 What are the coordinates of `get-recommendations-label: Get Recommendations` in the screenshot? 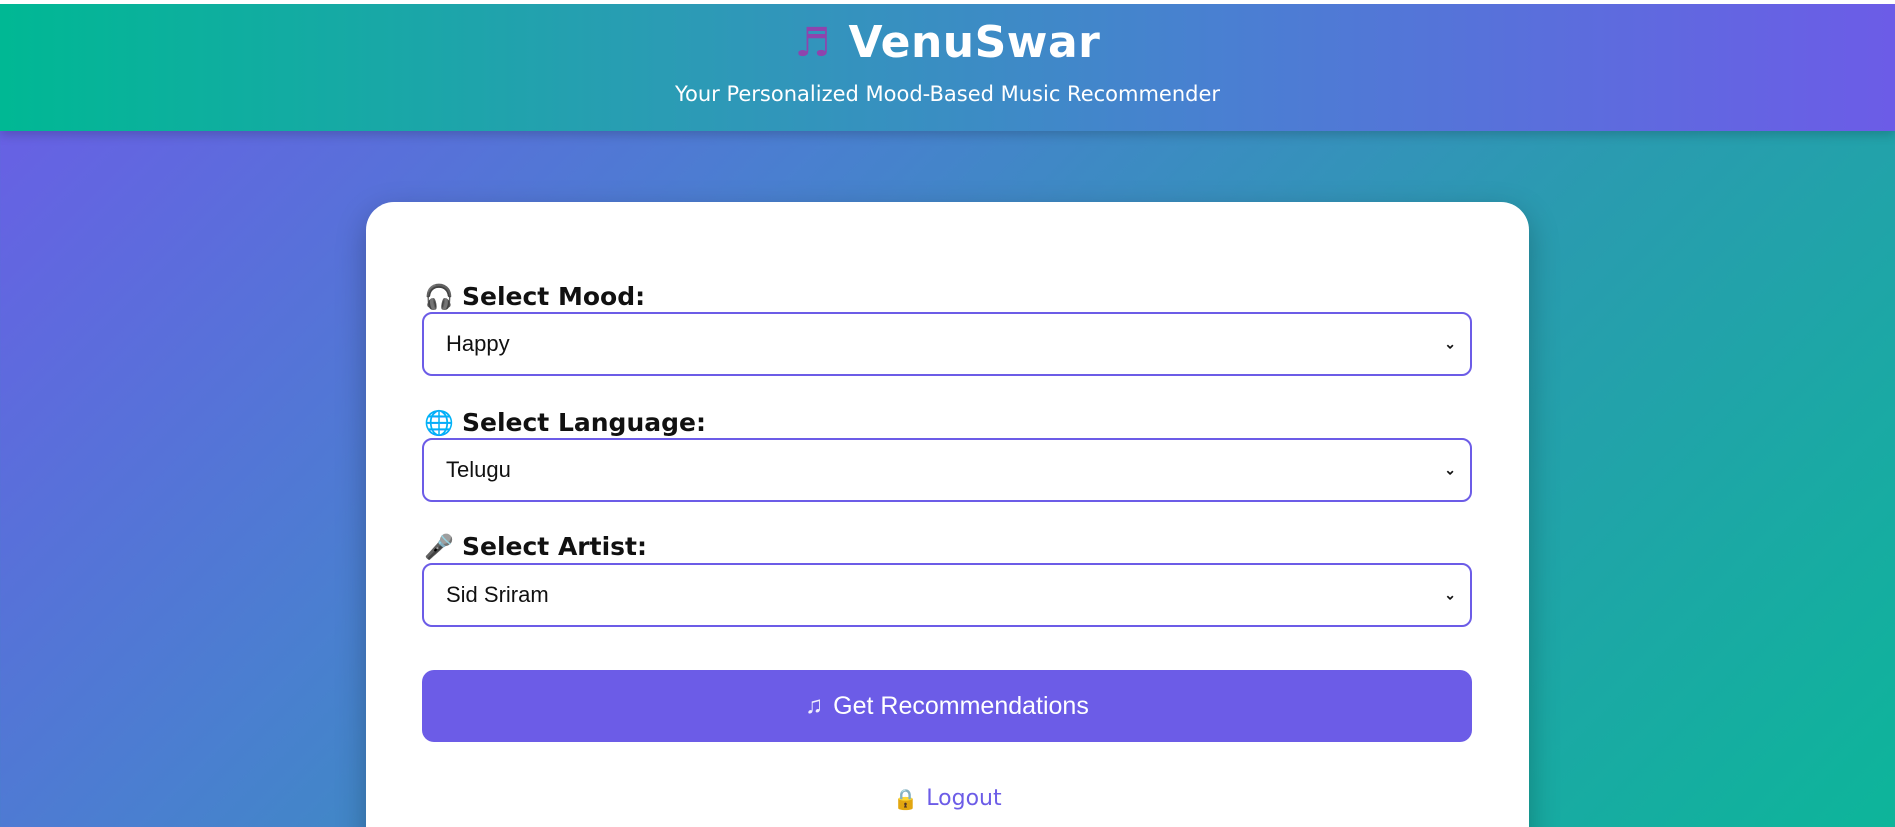 It's located at (961, 705).